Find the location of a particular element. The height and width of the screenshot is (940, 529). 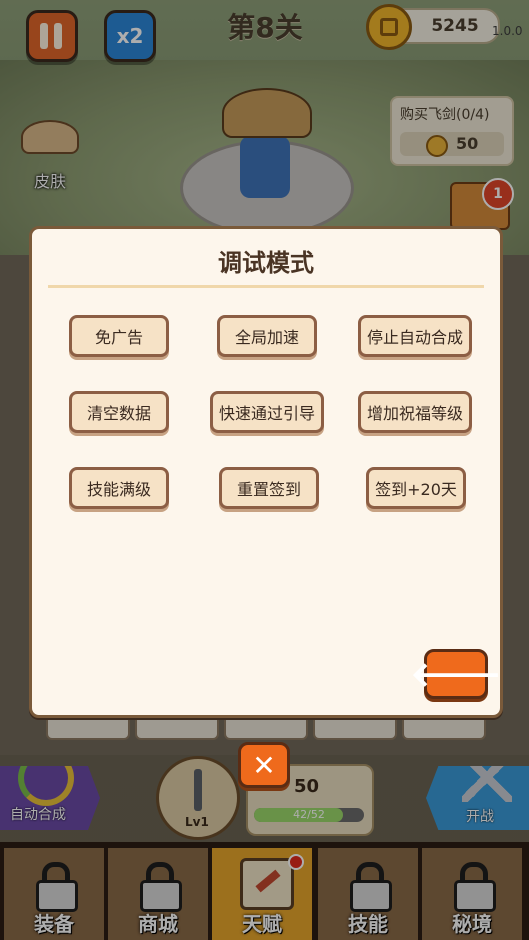

arrow-left-icon: 🡐 is located at coordinates (456, 674).